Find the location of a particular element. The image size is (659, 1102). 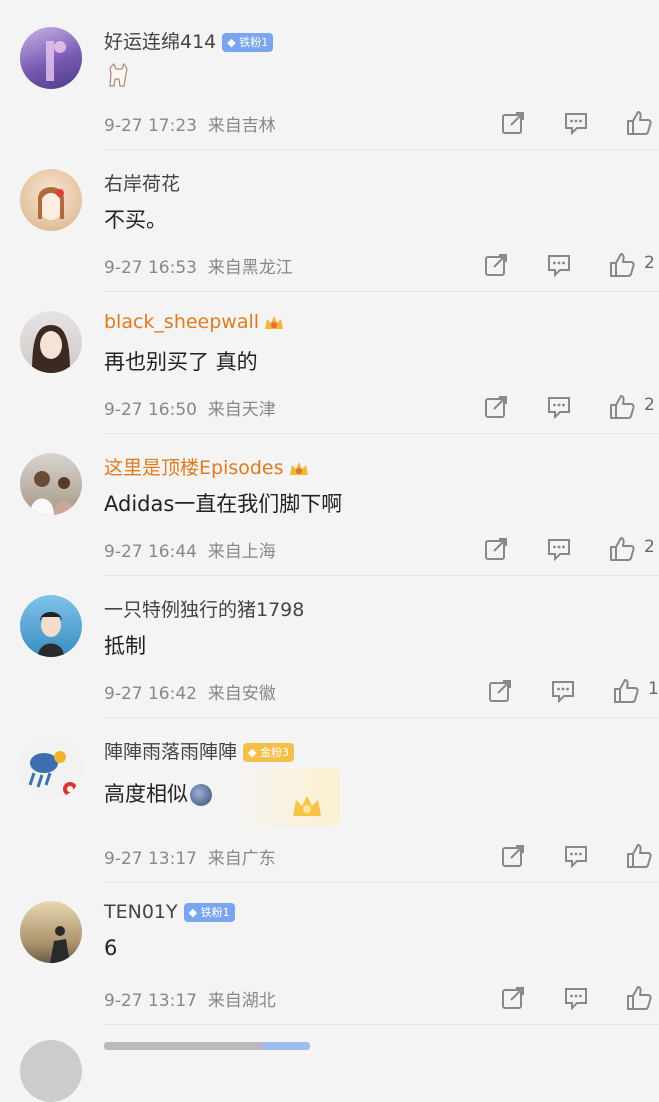

comment-meta: 9-27 13:17 来自广东 is located at coordinates (190, 856).